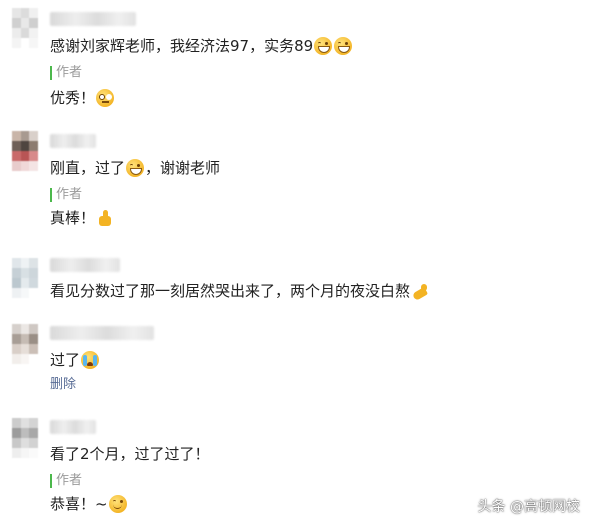  Describe the element at coordinates (528, 507) in the screenshot. I see `watermark: 头条 @高顿网校` at that location.